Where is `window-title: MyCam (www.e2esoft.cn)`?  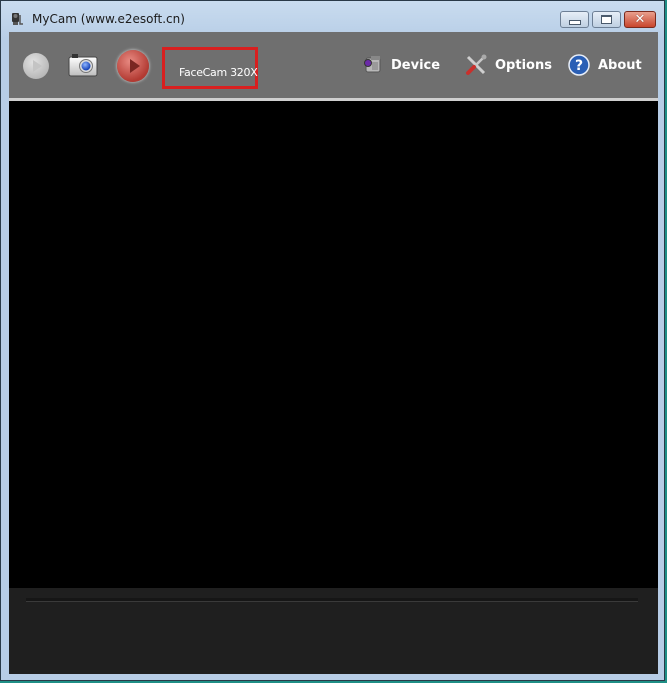 window-title: MyCam (www.e2esoft.cn) is located at coordinates (108, 19).